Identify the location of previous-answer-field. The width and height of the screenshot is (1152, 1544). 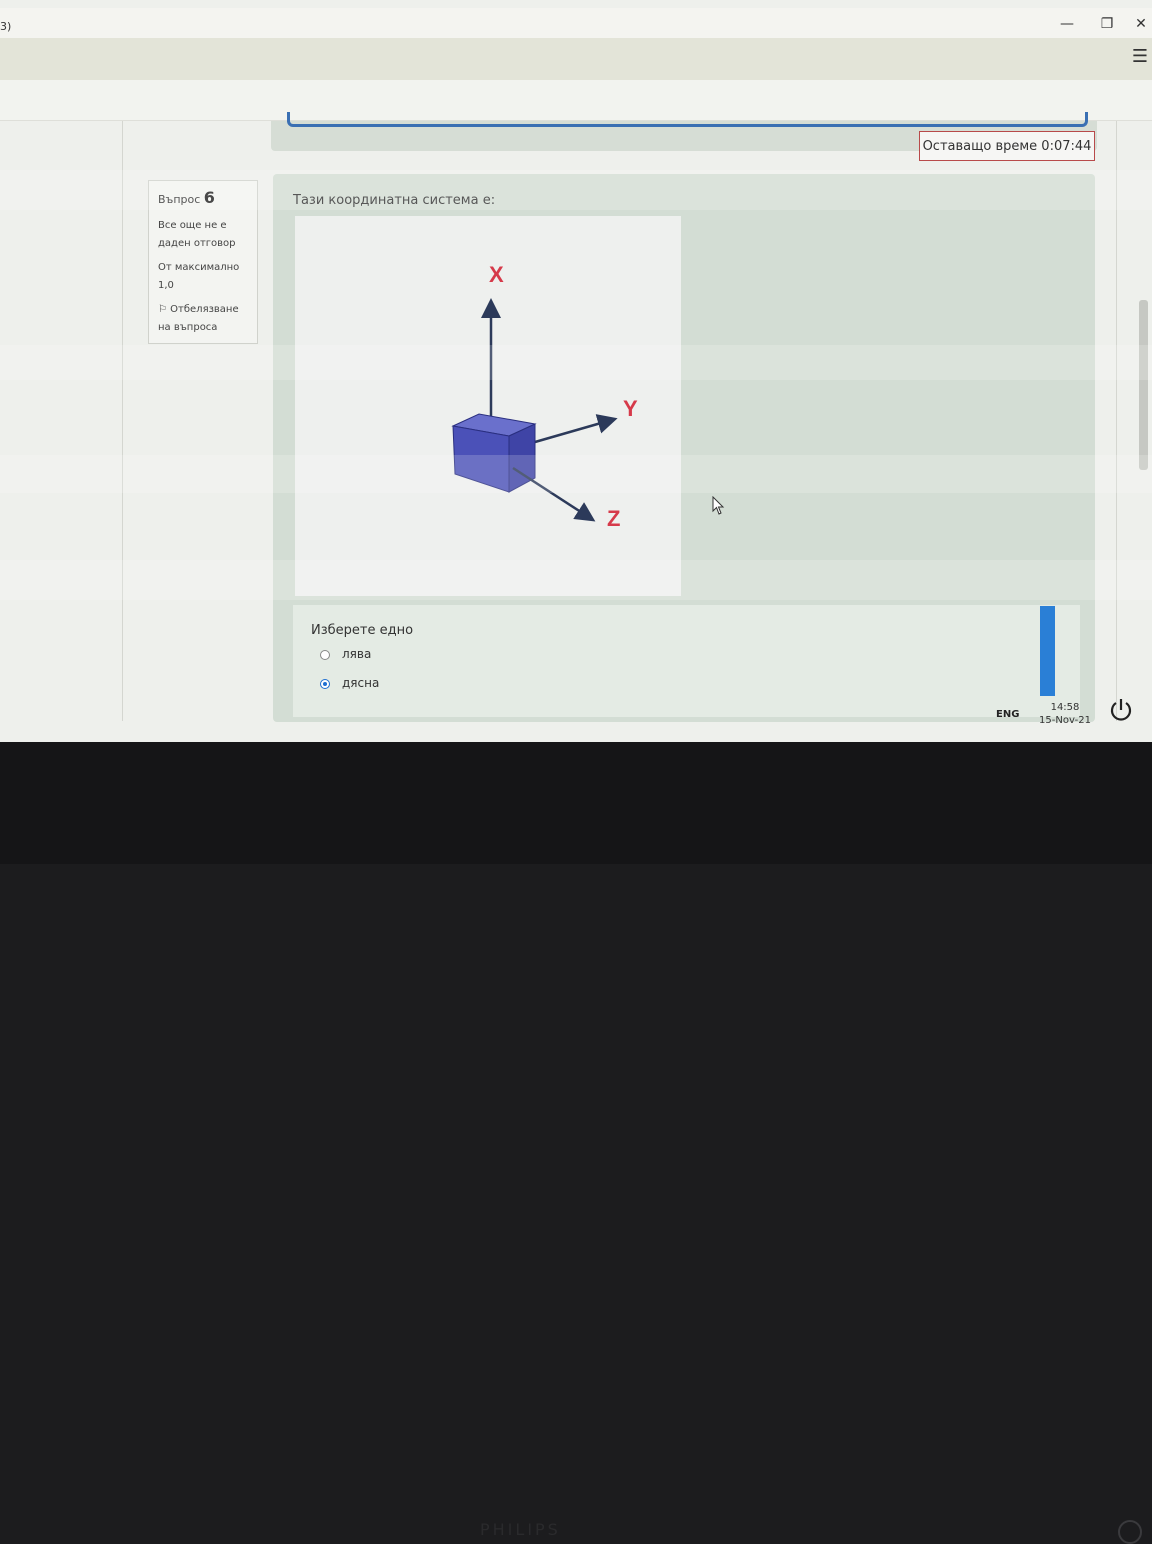
(687, 119).